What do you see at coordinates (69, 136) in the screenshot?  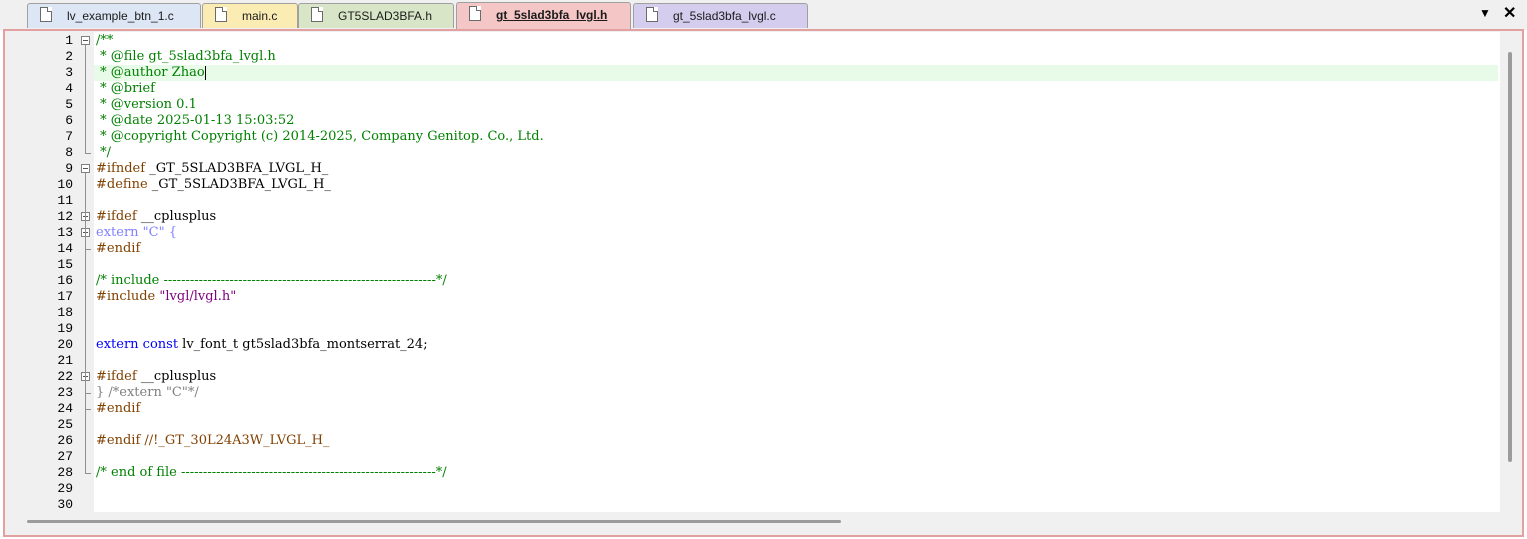 I see `line-number: 7` at bounding box center [69, 136].